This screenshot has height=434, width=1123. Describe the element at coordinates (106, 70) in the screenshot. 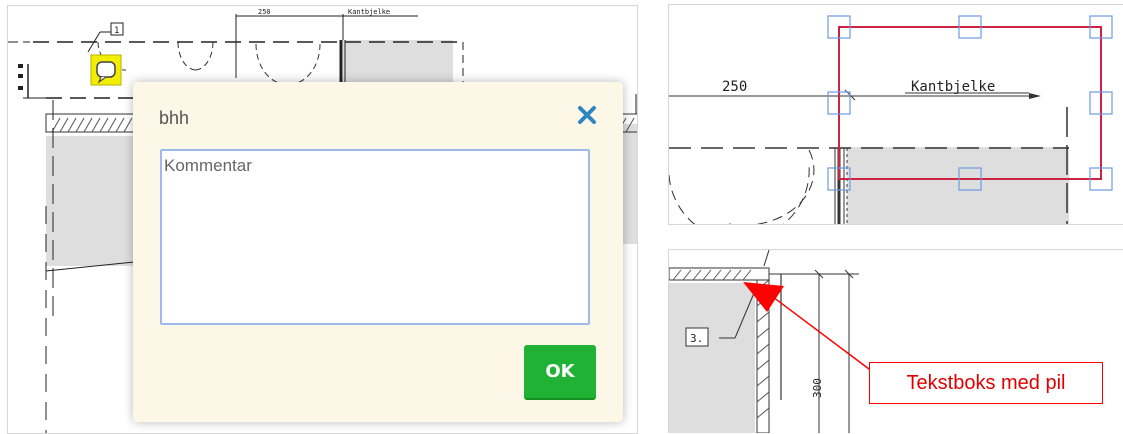

I see `marker-icon` at that location.